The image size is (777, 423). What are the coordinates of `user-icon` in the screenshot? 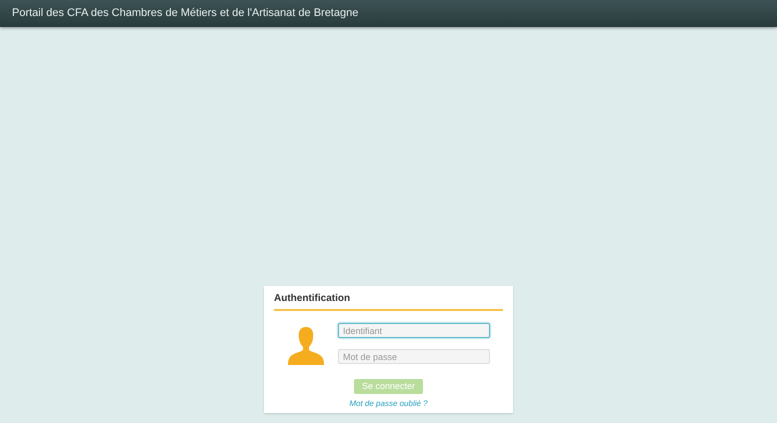 It's located at (306, 346).